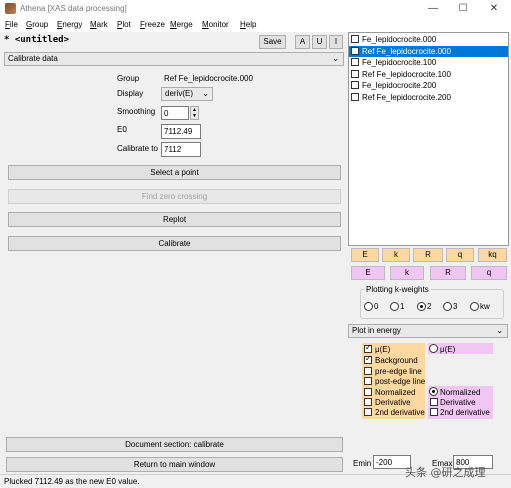  I want to click on app-icon, so click(10, 8).